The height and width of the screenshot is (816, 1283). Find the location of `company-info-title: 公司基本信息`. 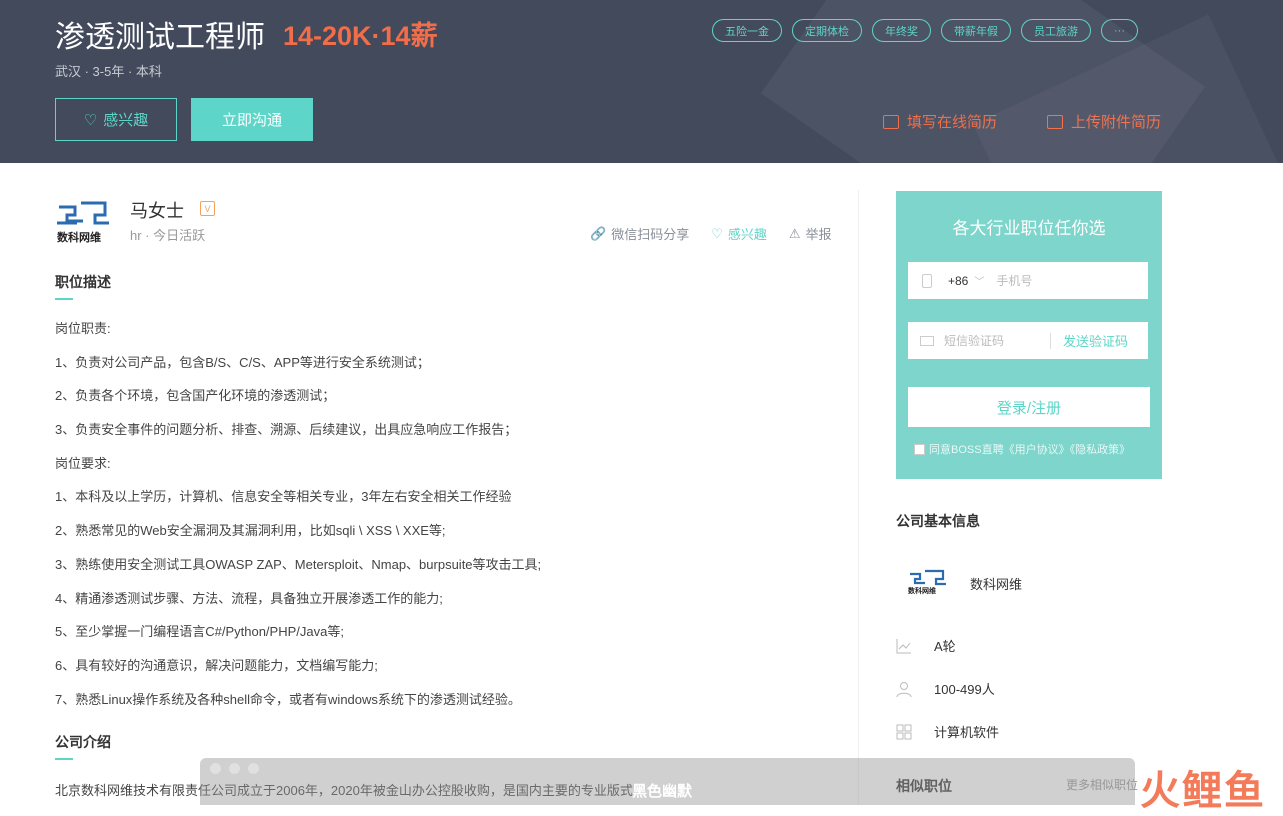

company-info-title: 公司基本信息 is located at coordinates (938, 521).